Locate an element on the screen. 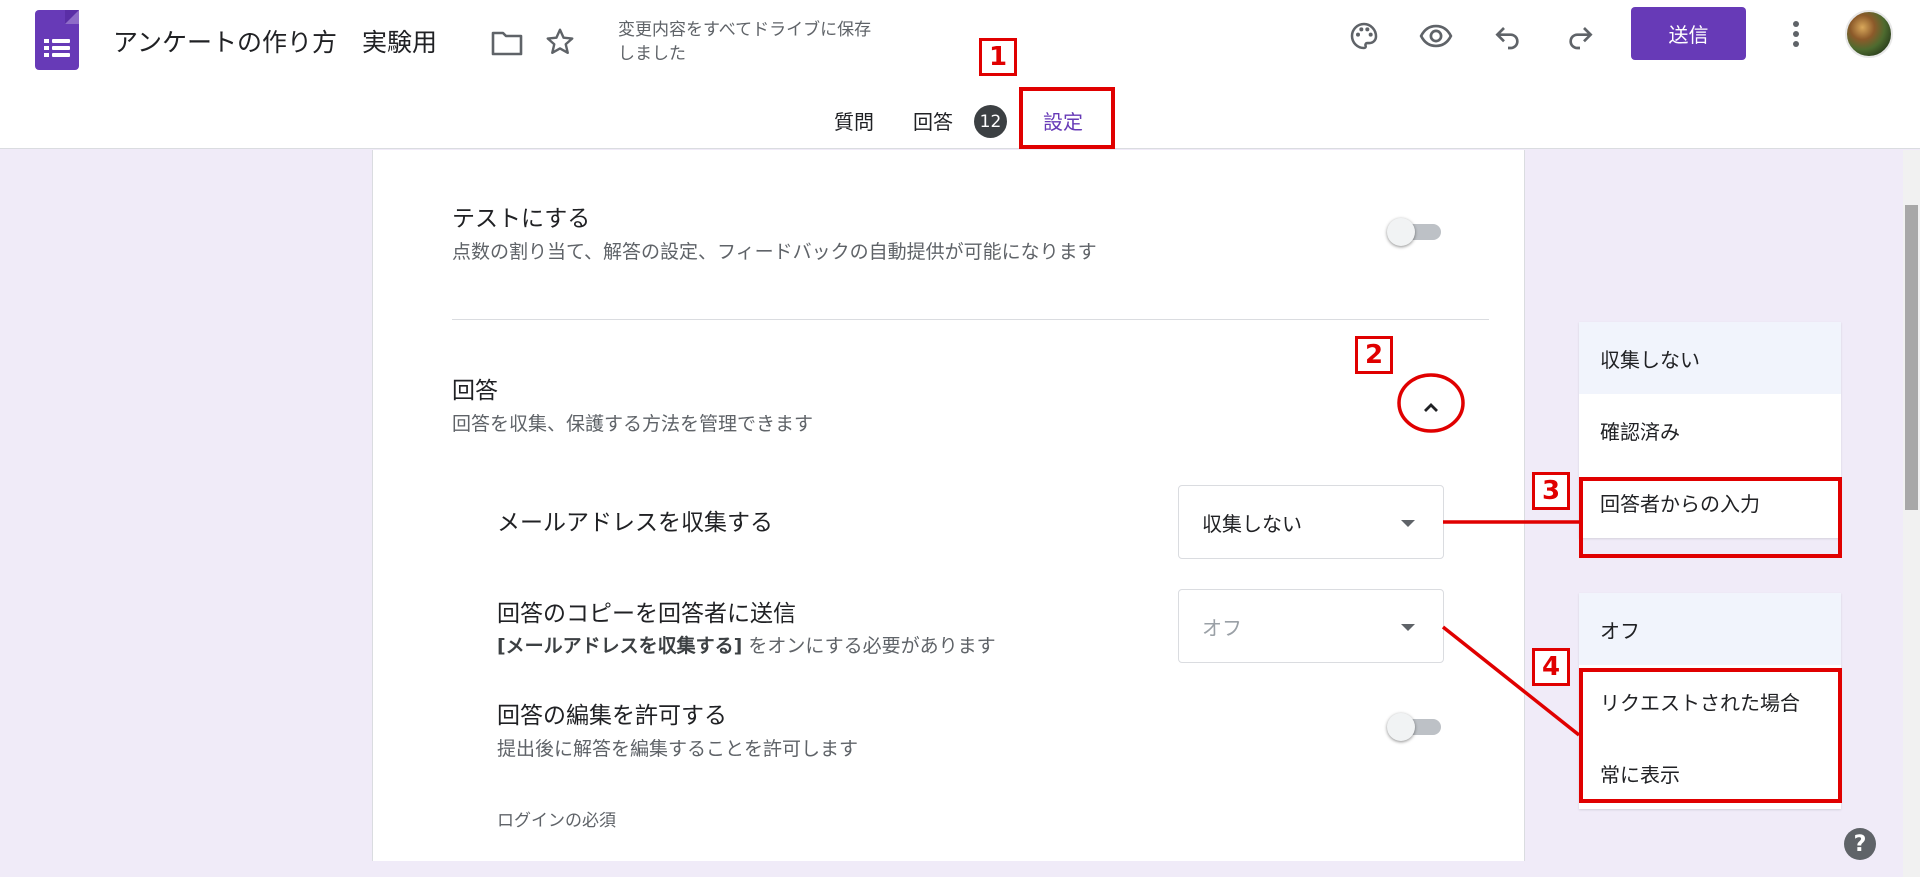 The height and width of the screenshot is (877, 1920). annotation-number-4: 4 is located at coordinates (1551, 667).